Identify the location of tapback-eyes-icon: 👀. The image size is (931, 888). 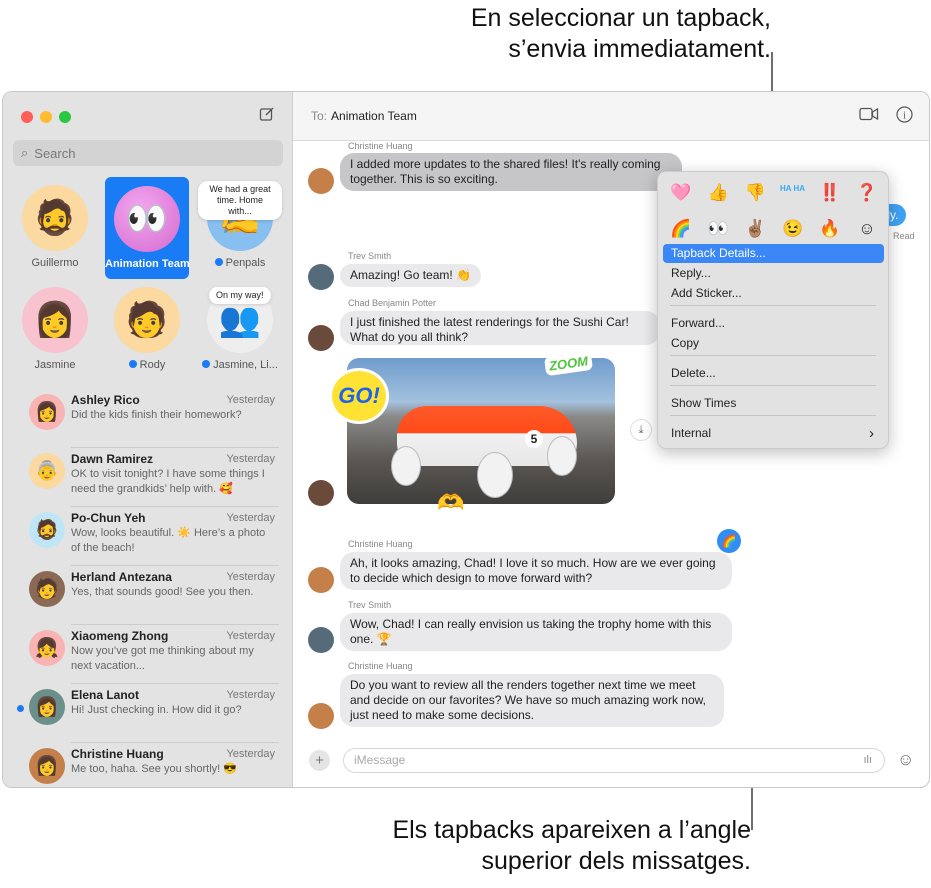
(718, 229).